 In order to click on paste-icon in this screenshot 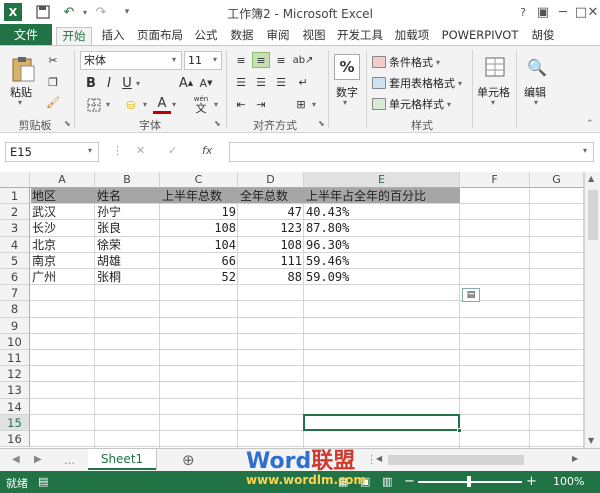, I will do `click(23, 69)`.